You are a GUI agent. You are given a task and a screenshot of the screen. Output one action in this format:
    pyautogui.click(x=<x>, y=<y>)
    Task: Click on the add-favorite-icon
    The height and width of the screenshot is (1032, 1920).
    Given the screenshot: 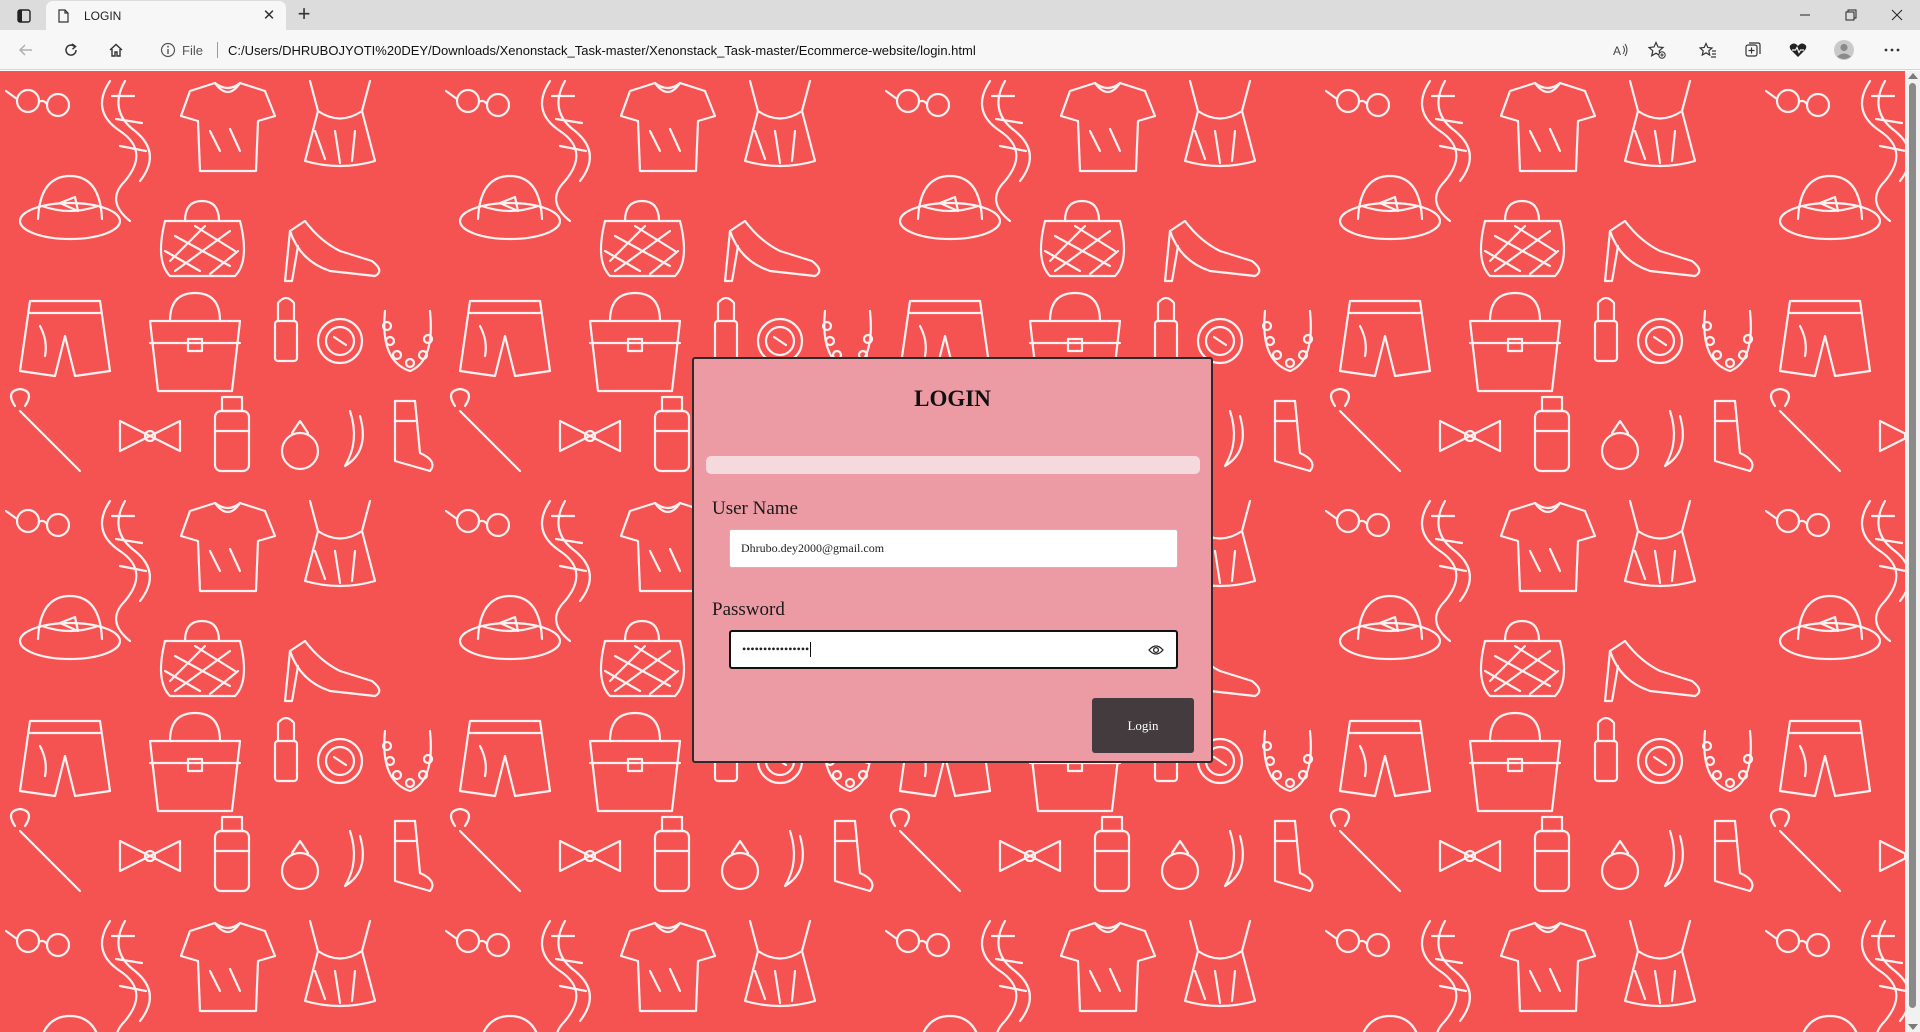 What is the action you would take?
    pyautogui.click(x=1657, y=50)
    